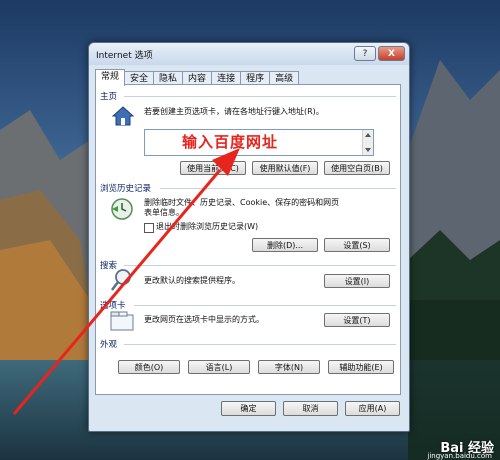 This screenshot has width=500, height=460. What do you see at coordinates (110, 77) in the screenshot?
I see `tab-general: 常规` at bounding box center [110, 77].